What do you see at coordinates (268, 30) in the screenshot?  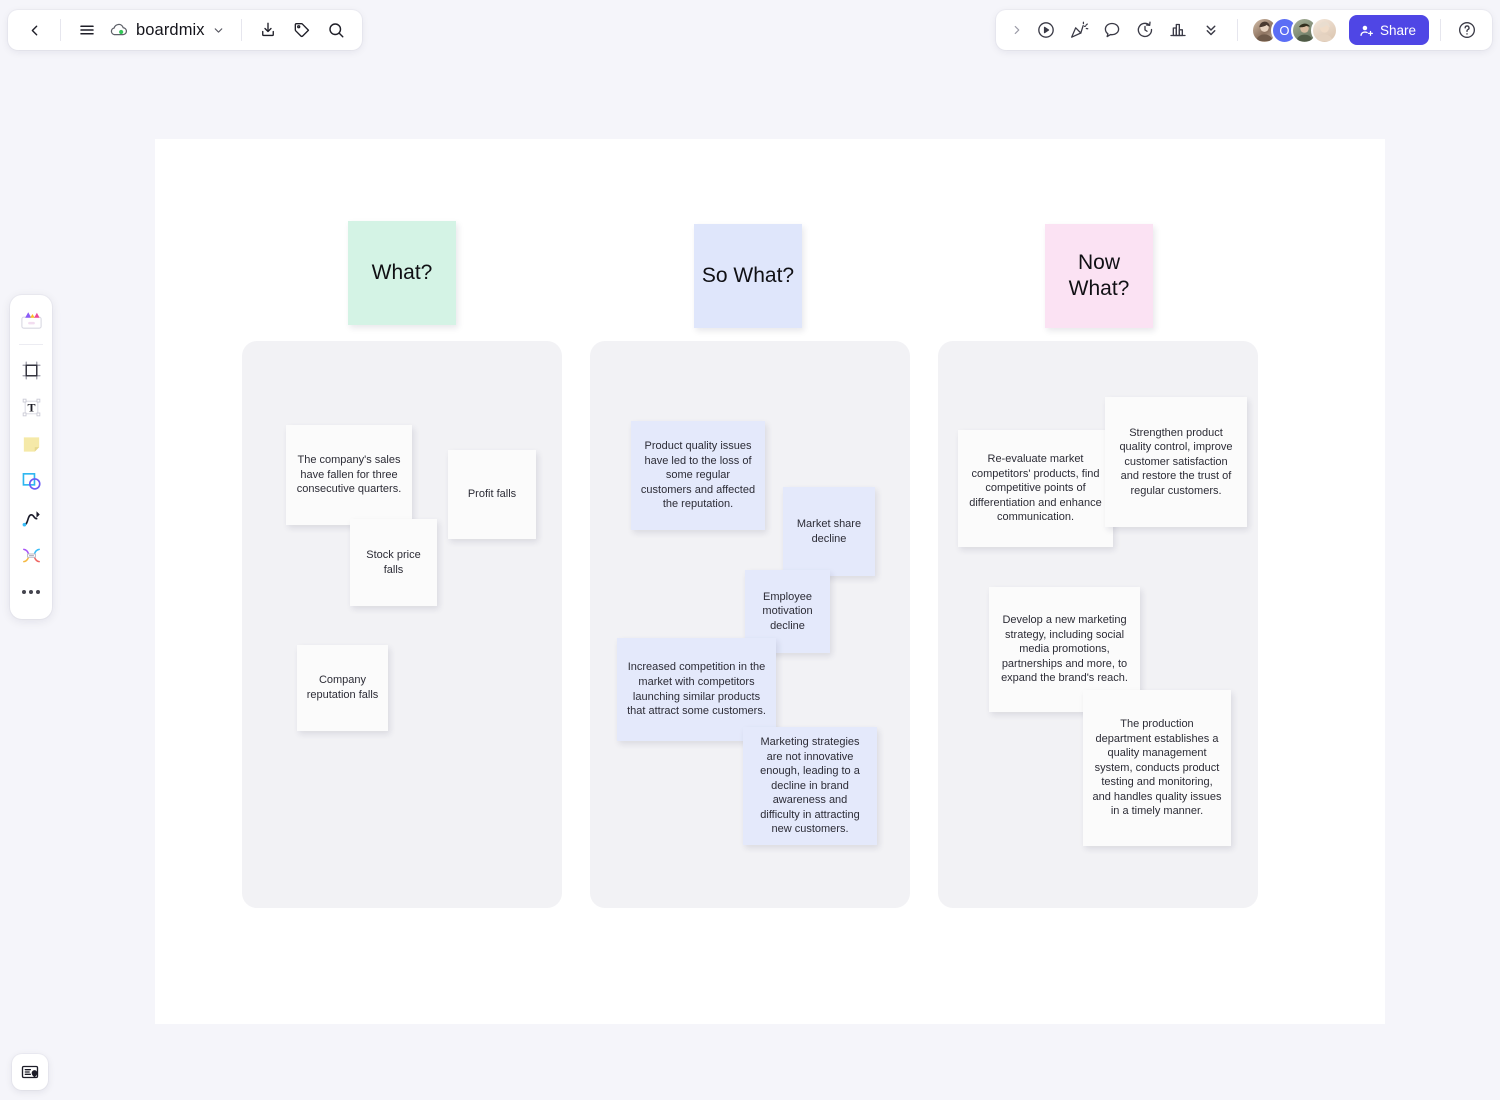 I see `export-button` at bounding box center [268, 30].